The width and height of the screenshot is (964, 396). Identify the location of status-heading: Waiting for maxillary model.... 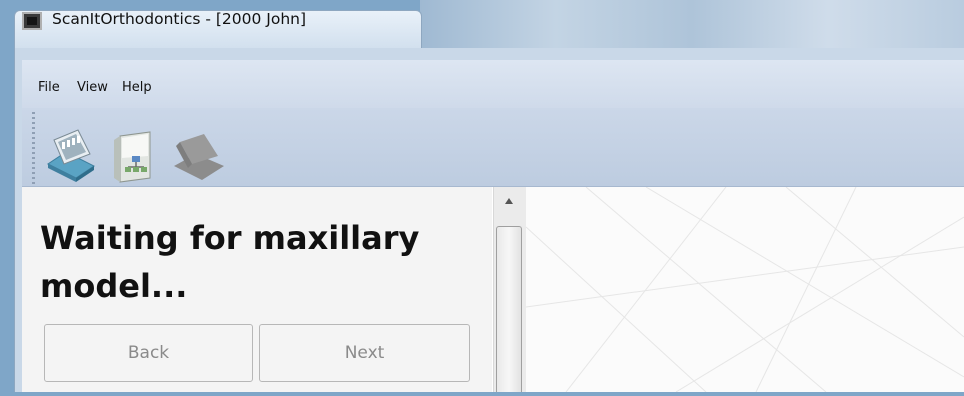
(230, 262).